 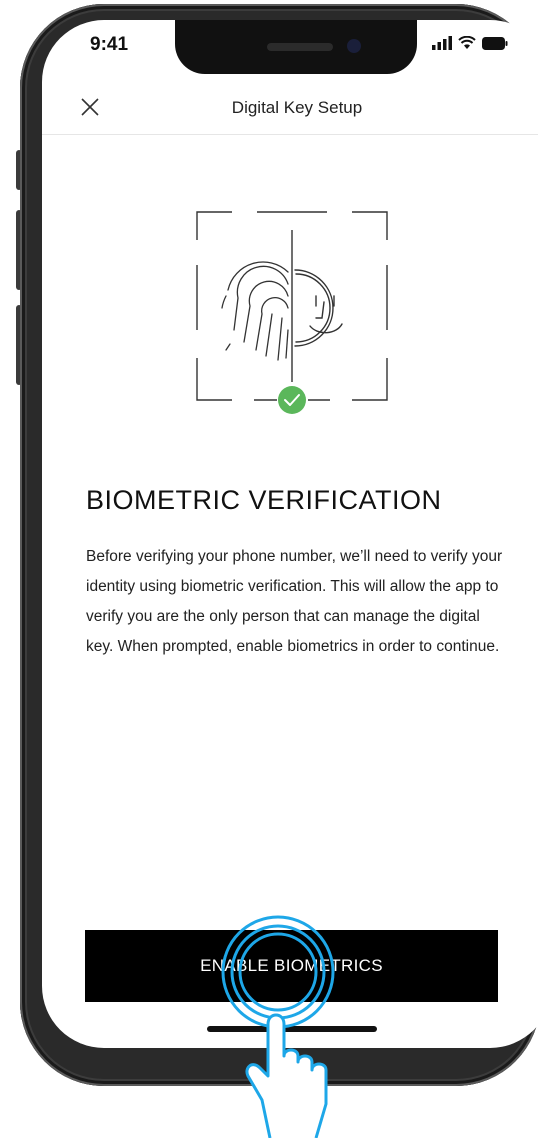 I want to click on home-indicator, so click(x=292, y=1029).